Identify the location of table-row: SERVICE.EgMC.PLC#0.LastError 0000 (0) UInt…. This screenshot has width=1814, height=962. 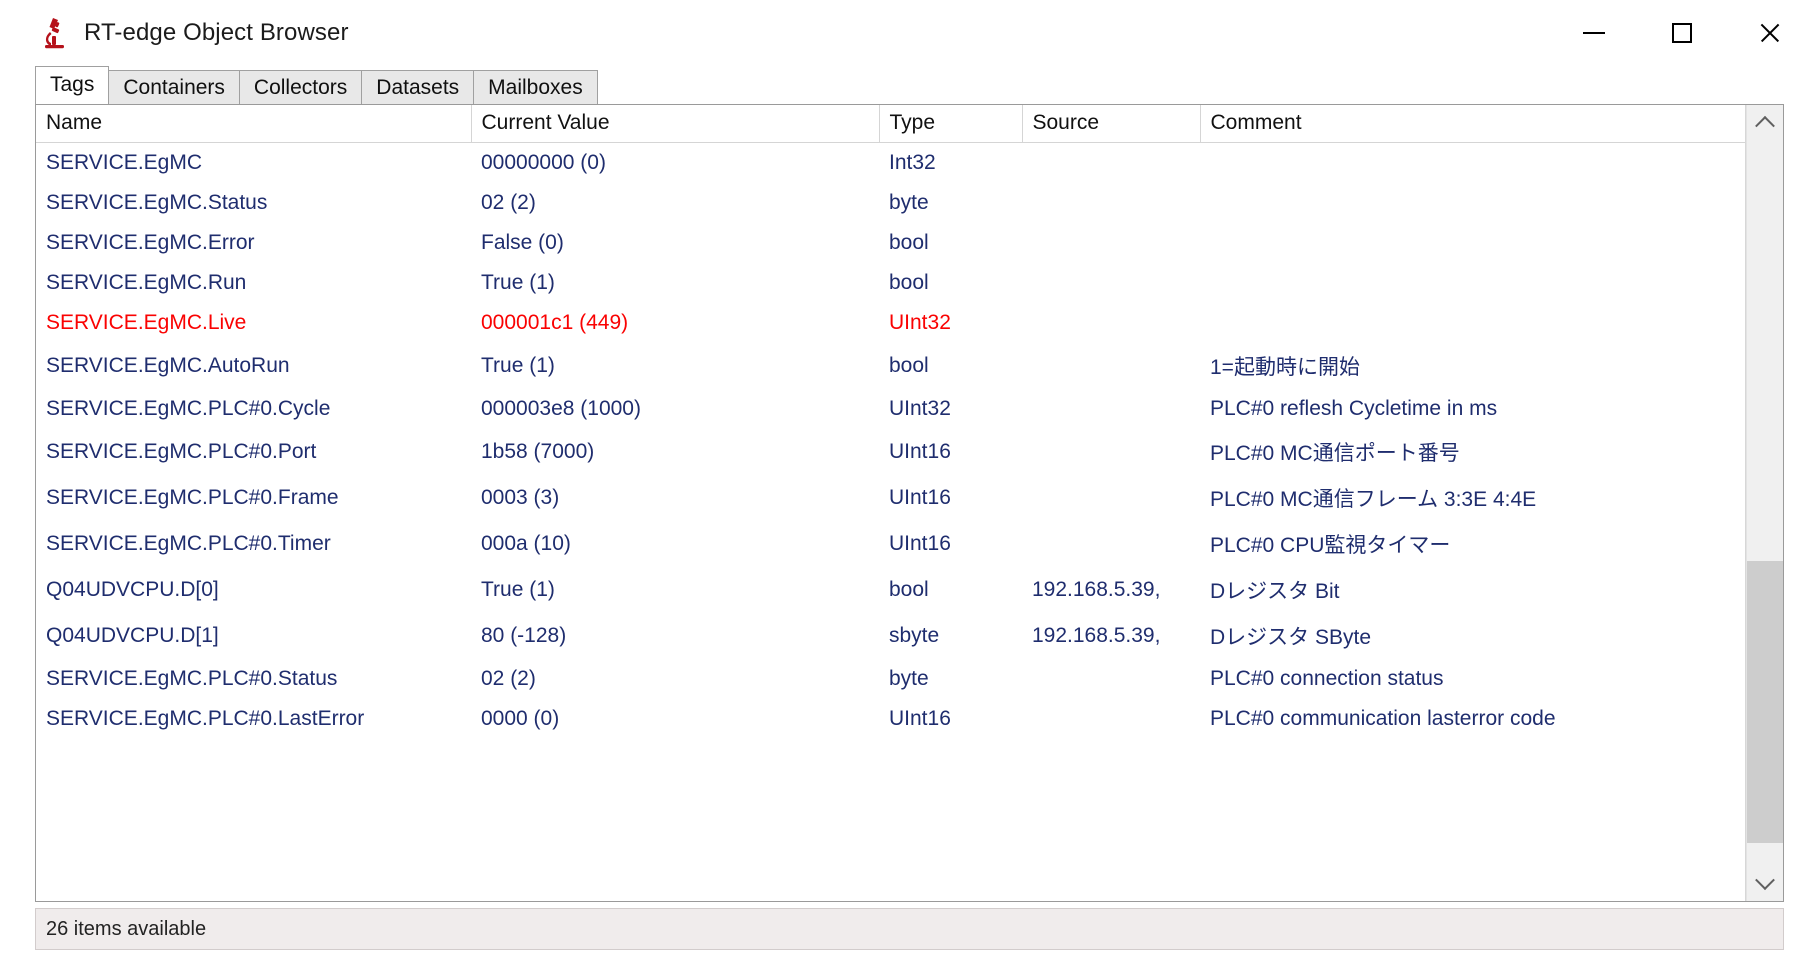
(890, 719).